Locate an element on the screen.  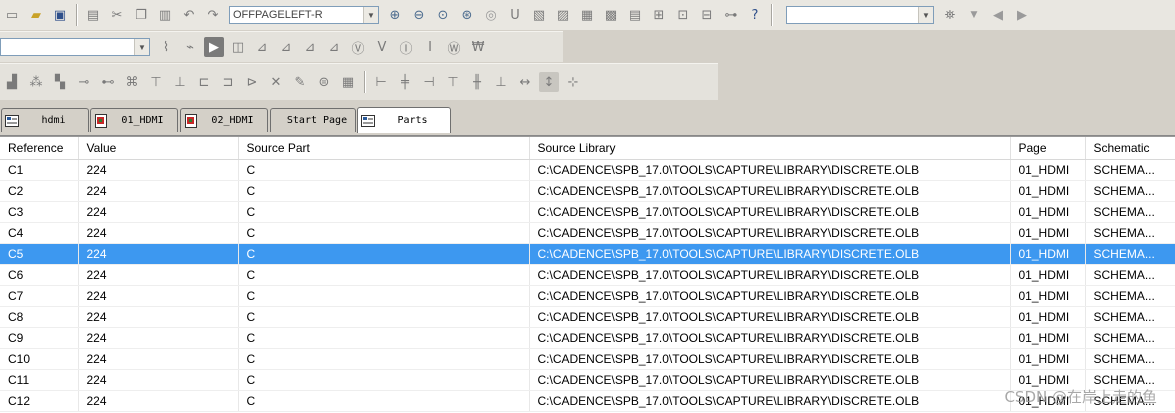
tab-hdmi: hdmi is located at coordinates (45, 120).